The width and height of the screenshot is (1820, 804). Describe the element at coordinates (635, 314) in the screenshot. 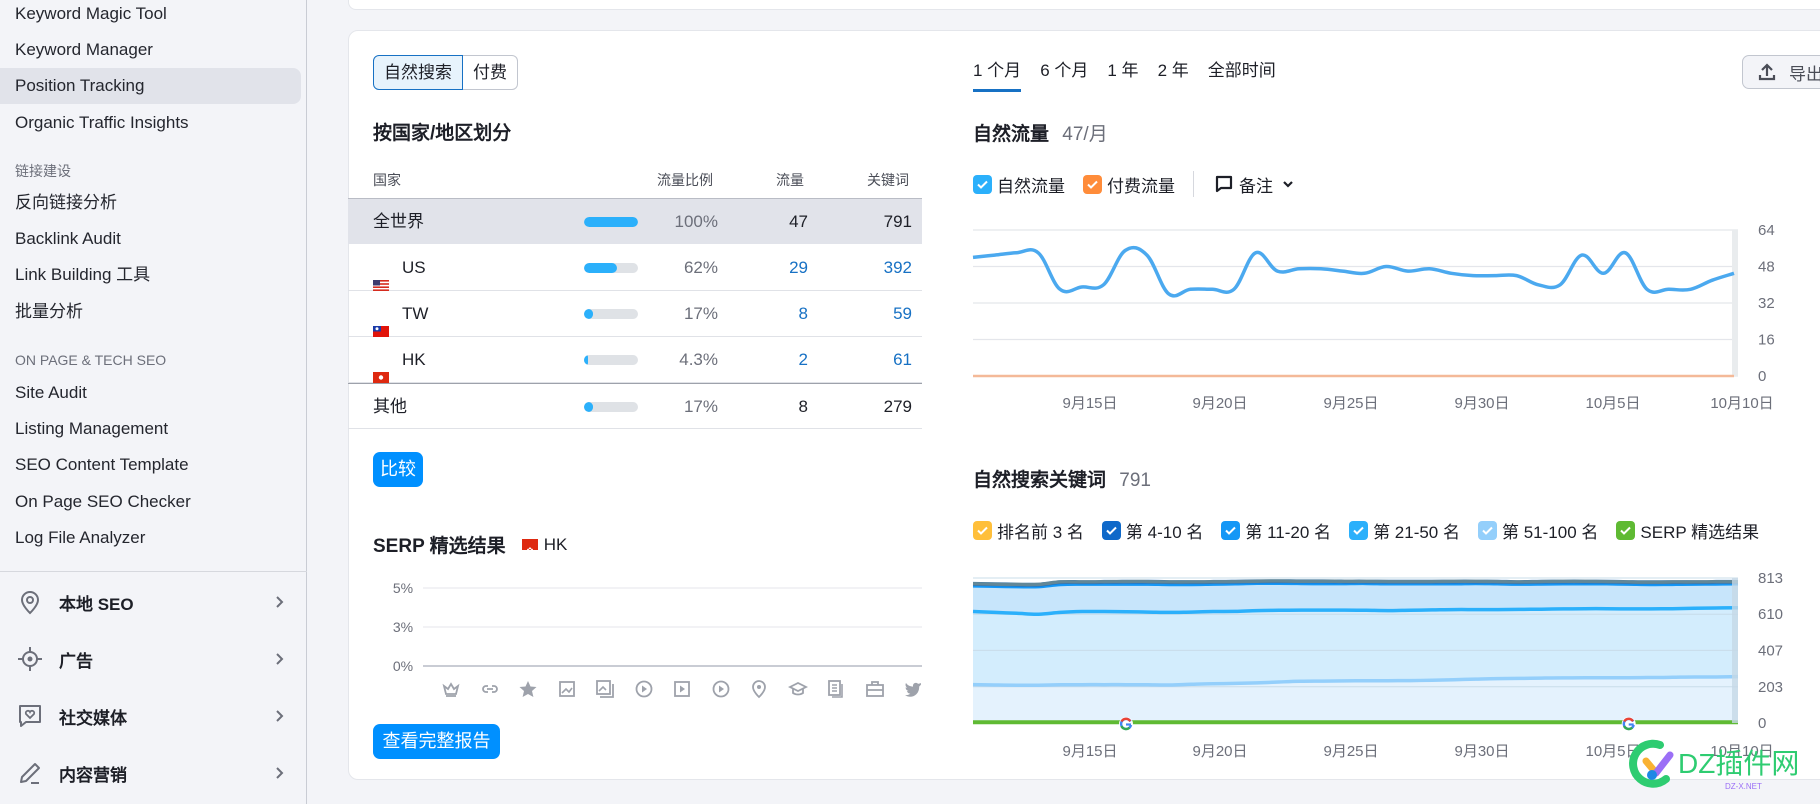

I see `country-row: TW 17% 8 59` at that location.